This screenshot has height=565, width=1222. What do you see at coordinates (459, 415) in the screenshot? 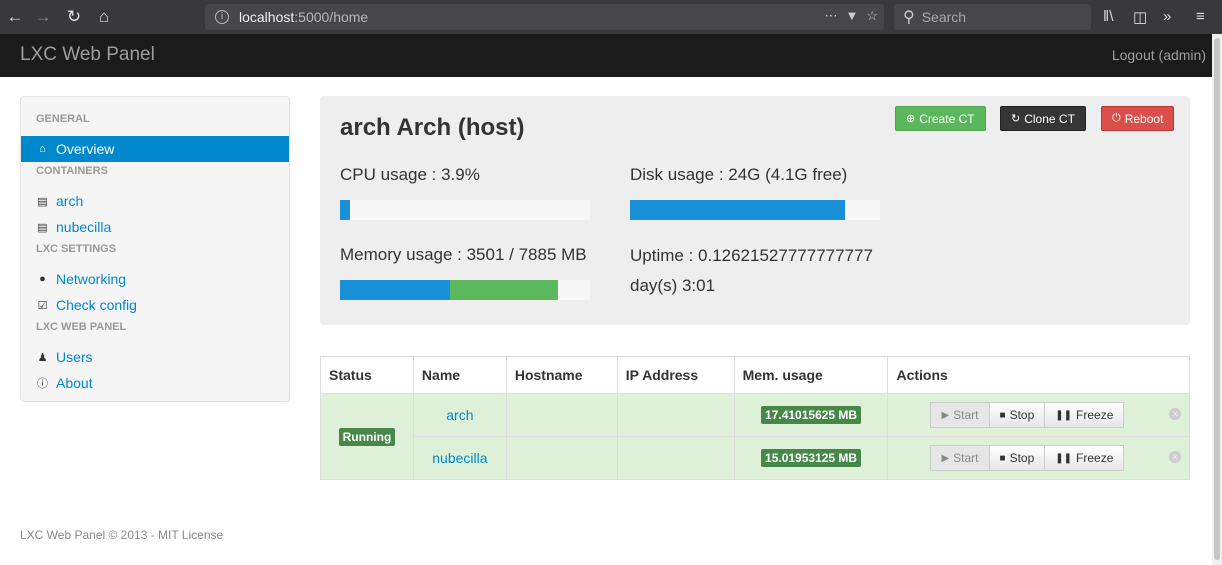
I see `container-name-link: arch` at bounding box center [459, 415].